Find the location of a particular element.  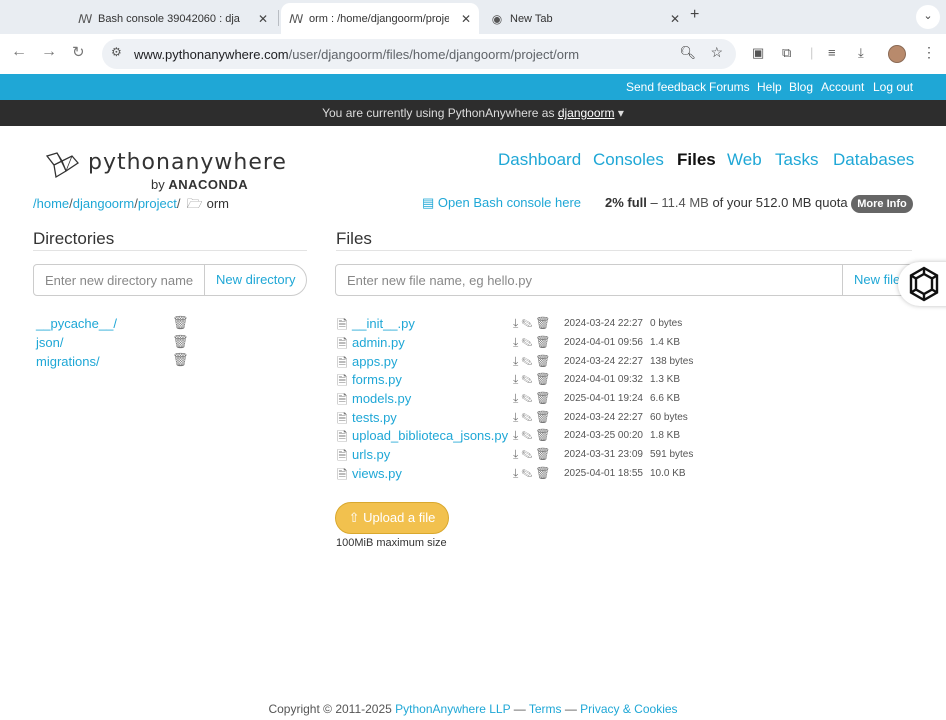

file-link: tests.py is located at coordinates (374, 417).